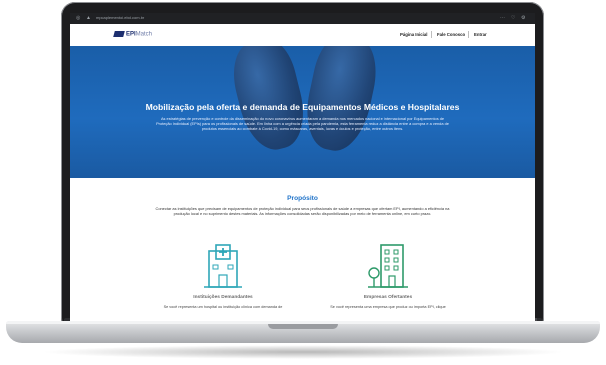  What do you see at coordinates (388, 297) in the screenshot?
I see `card-title-empresas: Empresas Ofertantes` at bounding box center [388, 297].